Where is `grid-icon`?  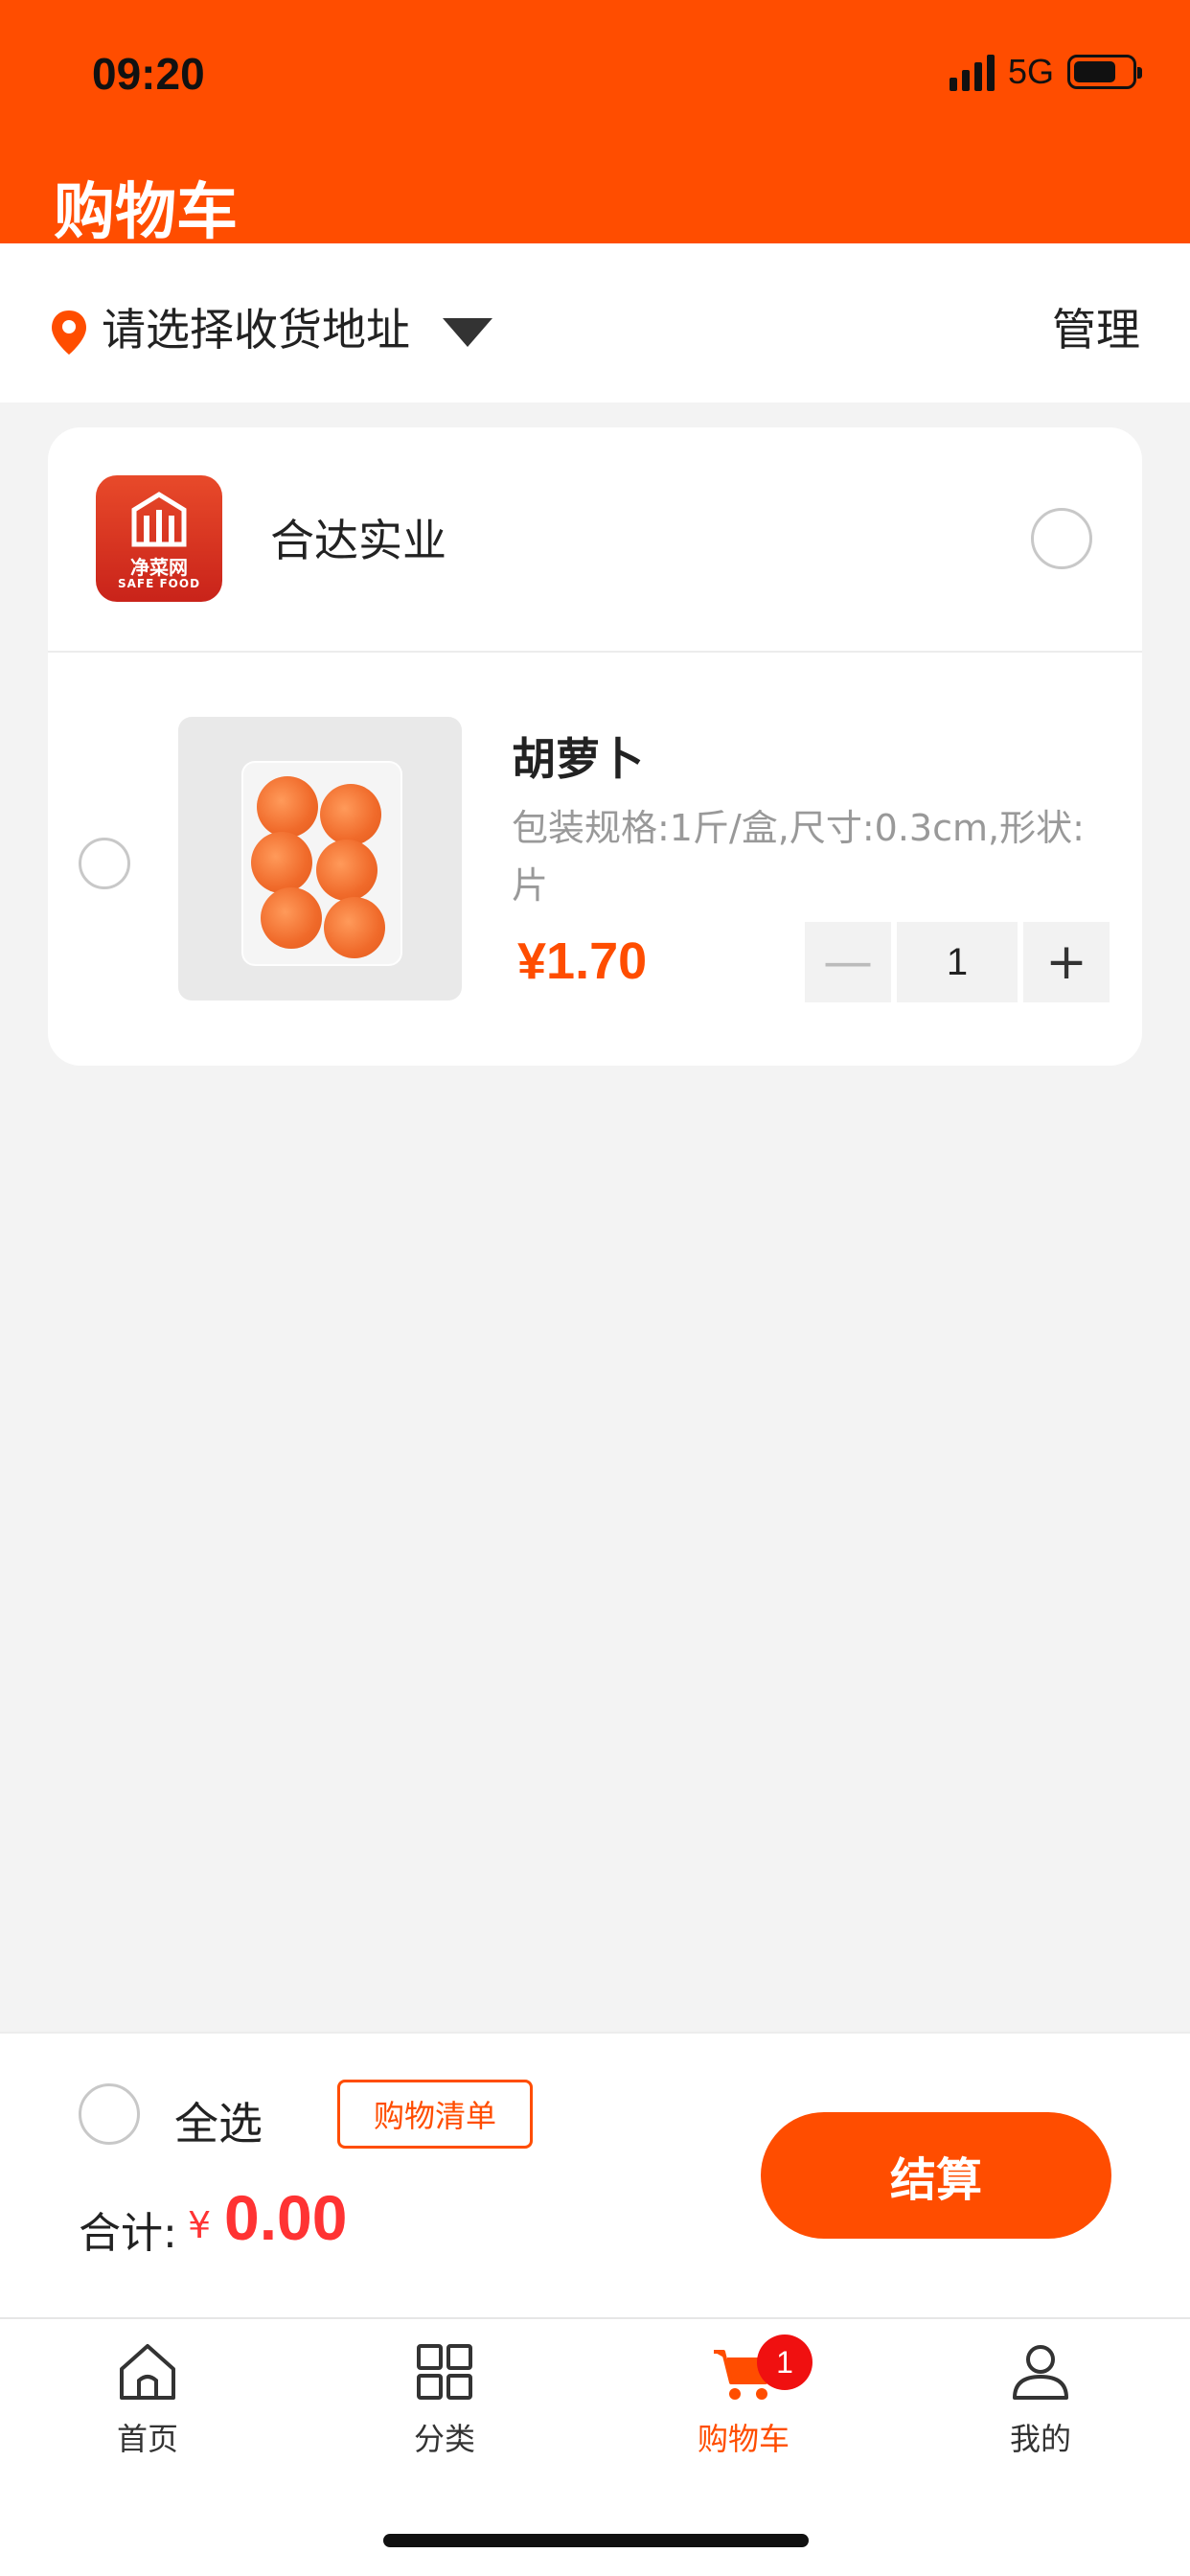 grid-icon is located at coordinates (445, 2372).